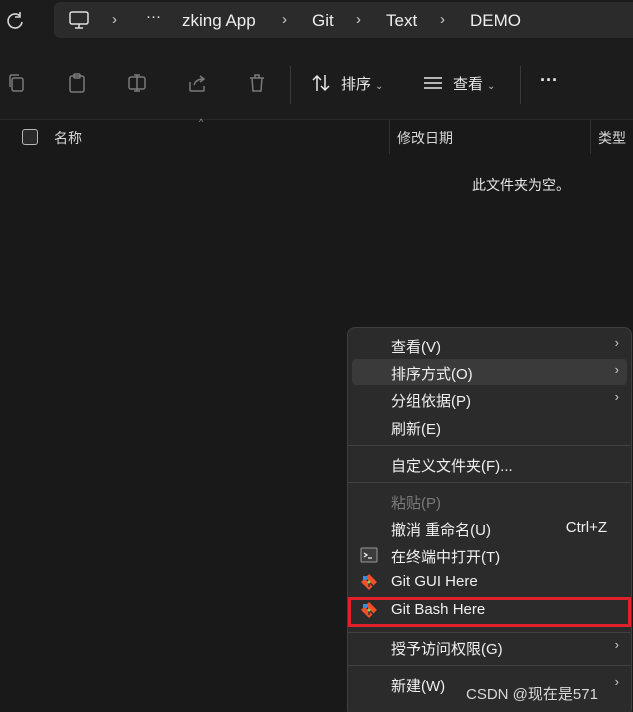  I want to click on crumb-git: Git, so click(323, 21).